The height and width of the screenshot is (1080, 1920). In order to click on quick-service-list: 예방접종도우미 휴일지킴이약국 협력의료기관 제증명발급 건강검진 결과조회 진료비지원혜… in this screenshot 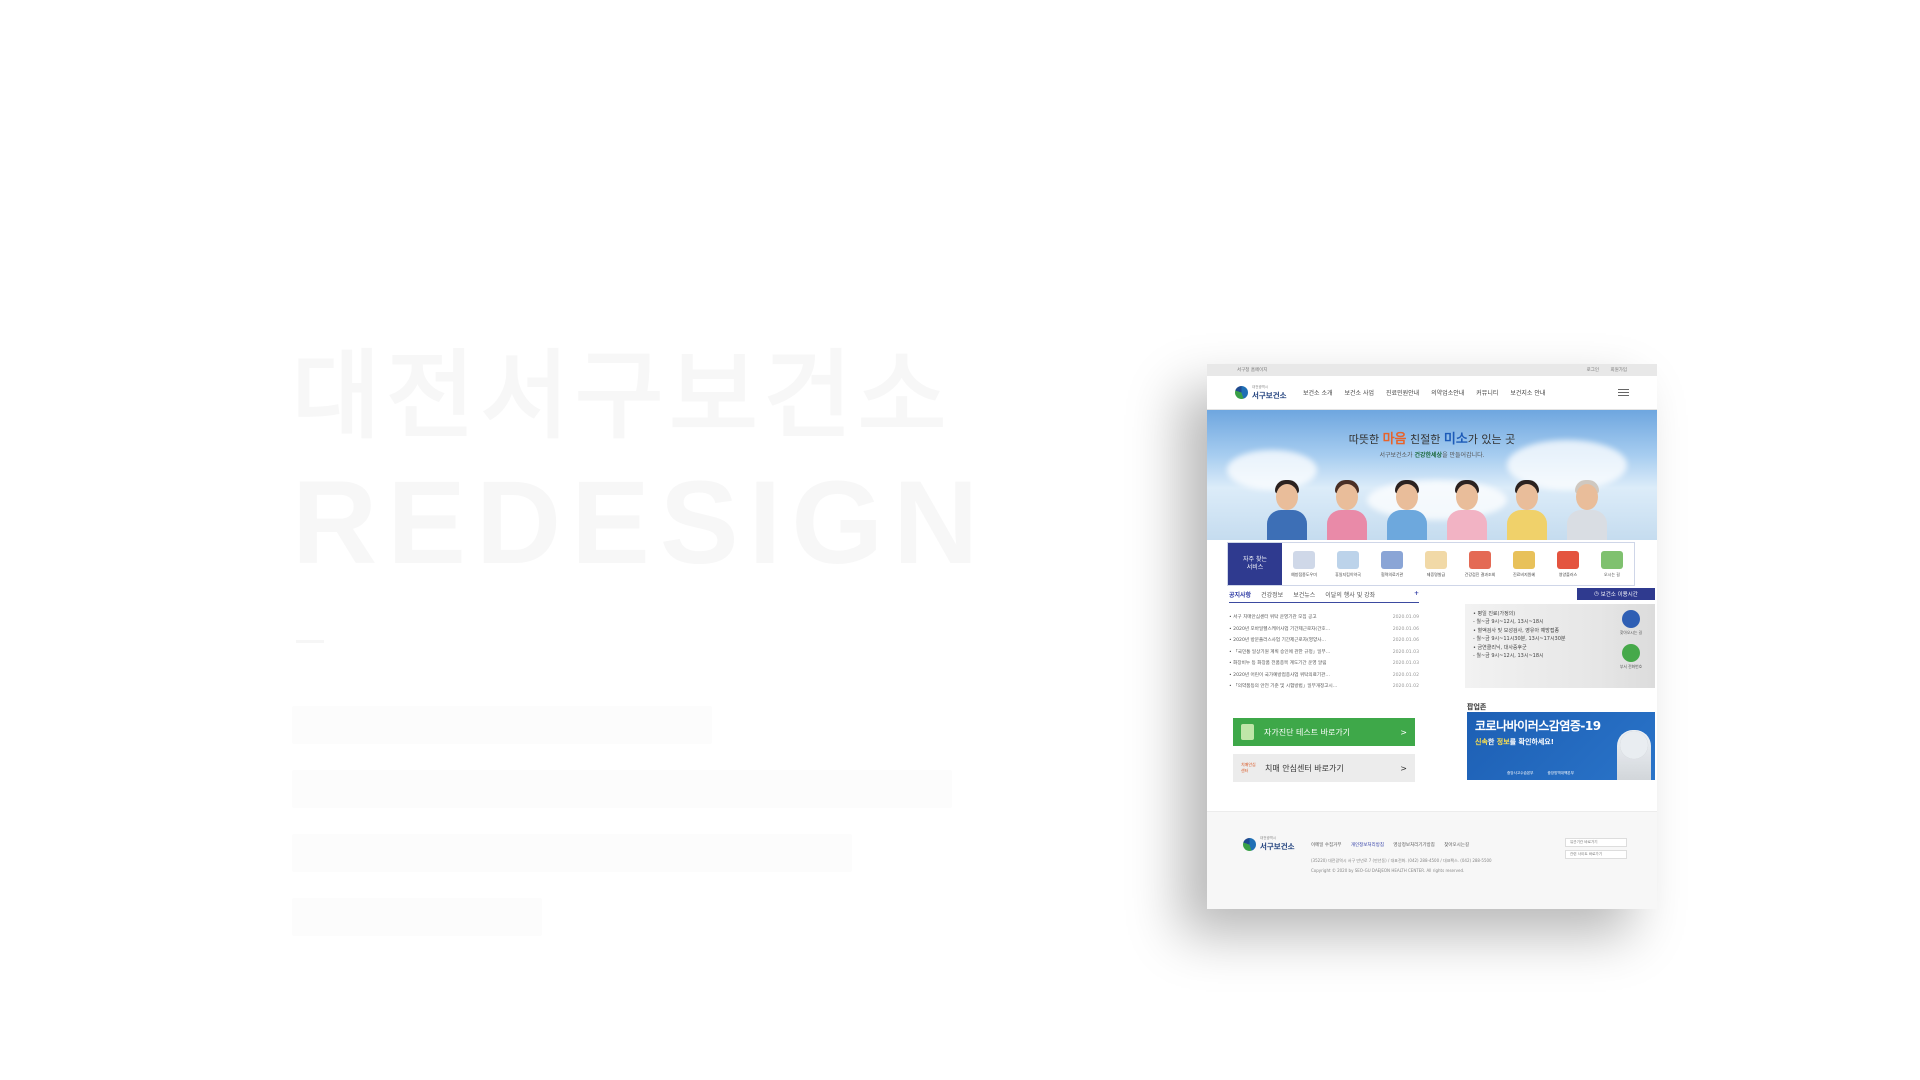, I will do `click(1458, 564)`.